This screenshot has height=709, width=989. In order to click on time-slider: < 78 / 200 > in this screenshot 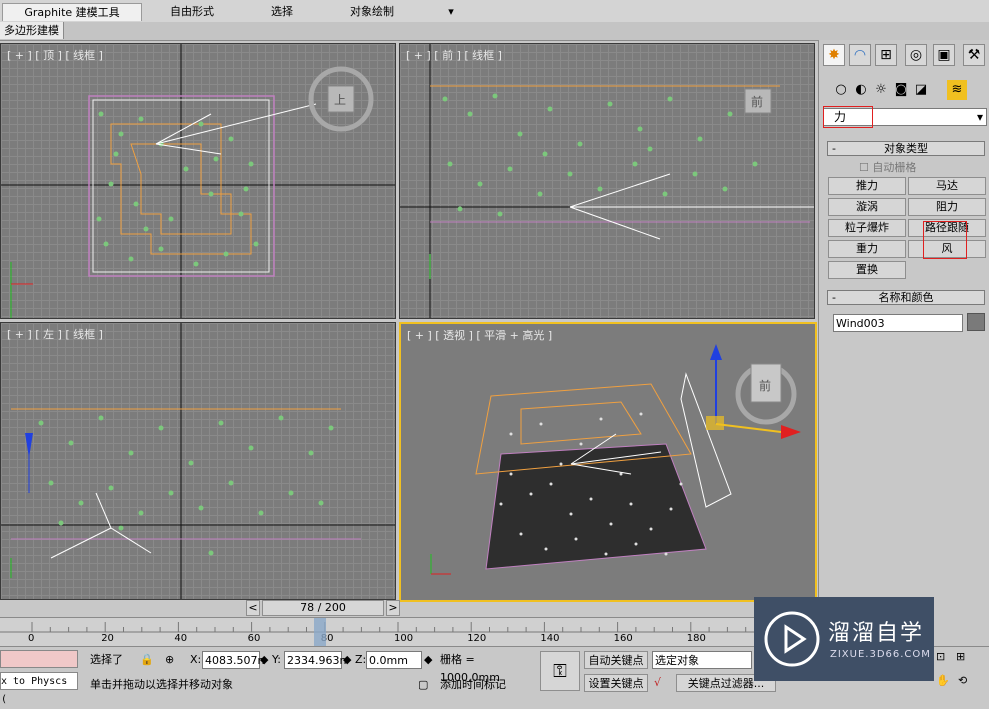, I will do `click(324, 608)`.